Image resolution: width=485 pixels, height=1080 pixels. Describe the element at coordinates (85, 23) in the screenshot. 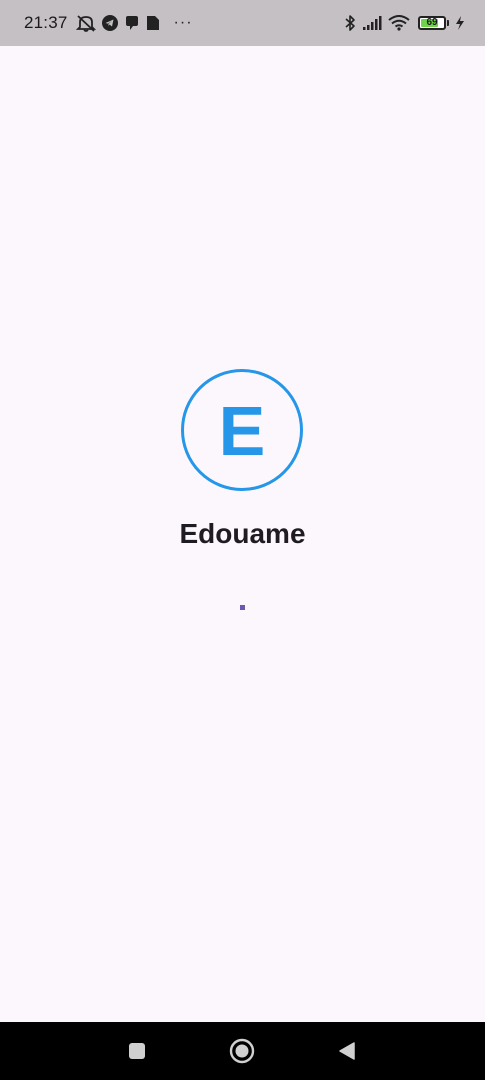

I see `mute-icon` at that location.